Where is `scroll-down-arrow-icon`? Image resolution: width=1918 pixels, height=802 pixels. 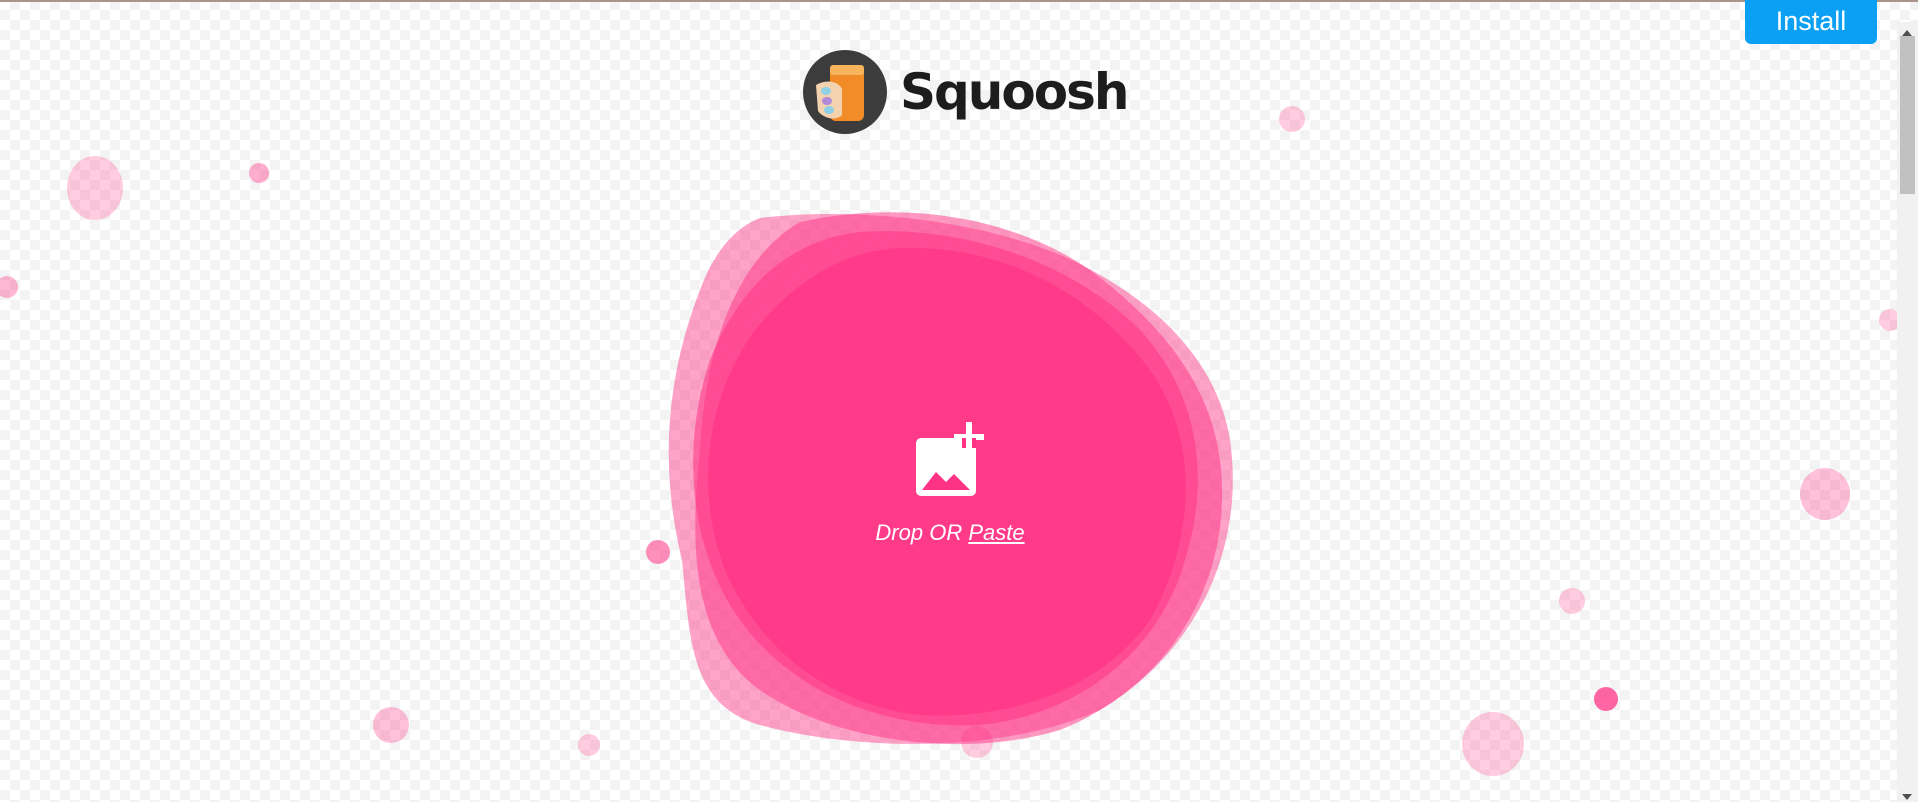 scroll-down-arrow-icon is located at coordinates (1907, 797).